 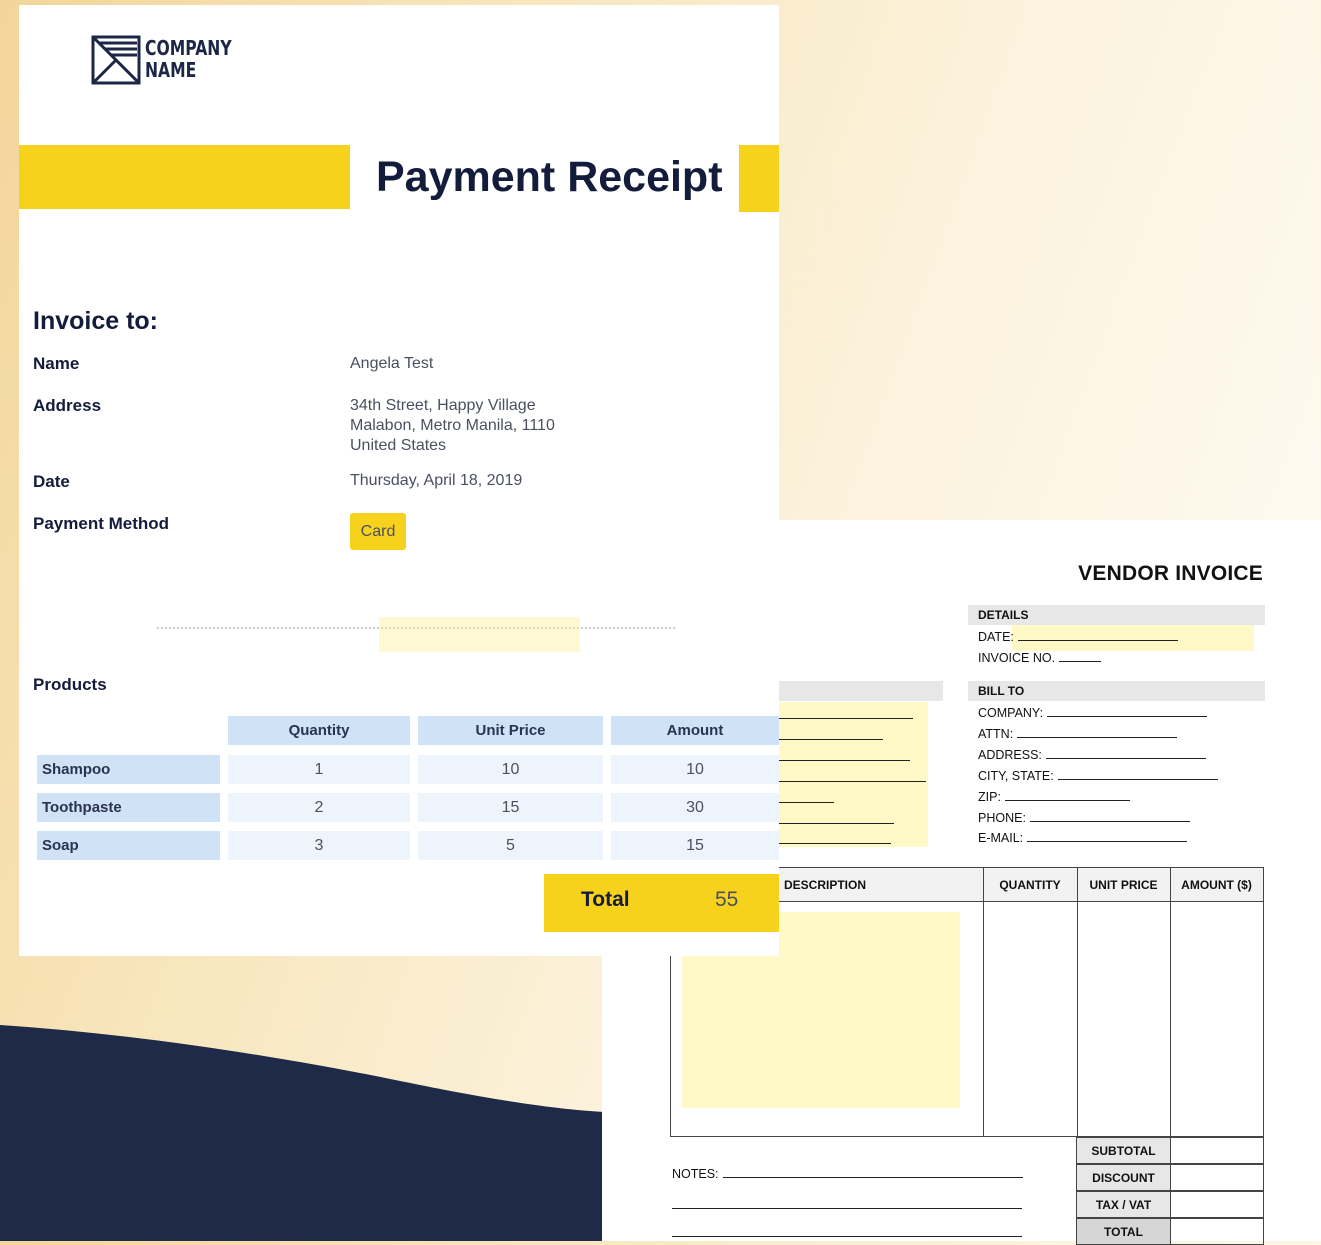 I want to click on envelope-logo-icon, so click(x=116, y=60).